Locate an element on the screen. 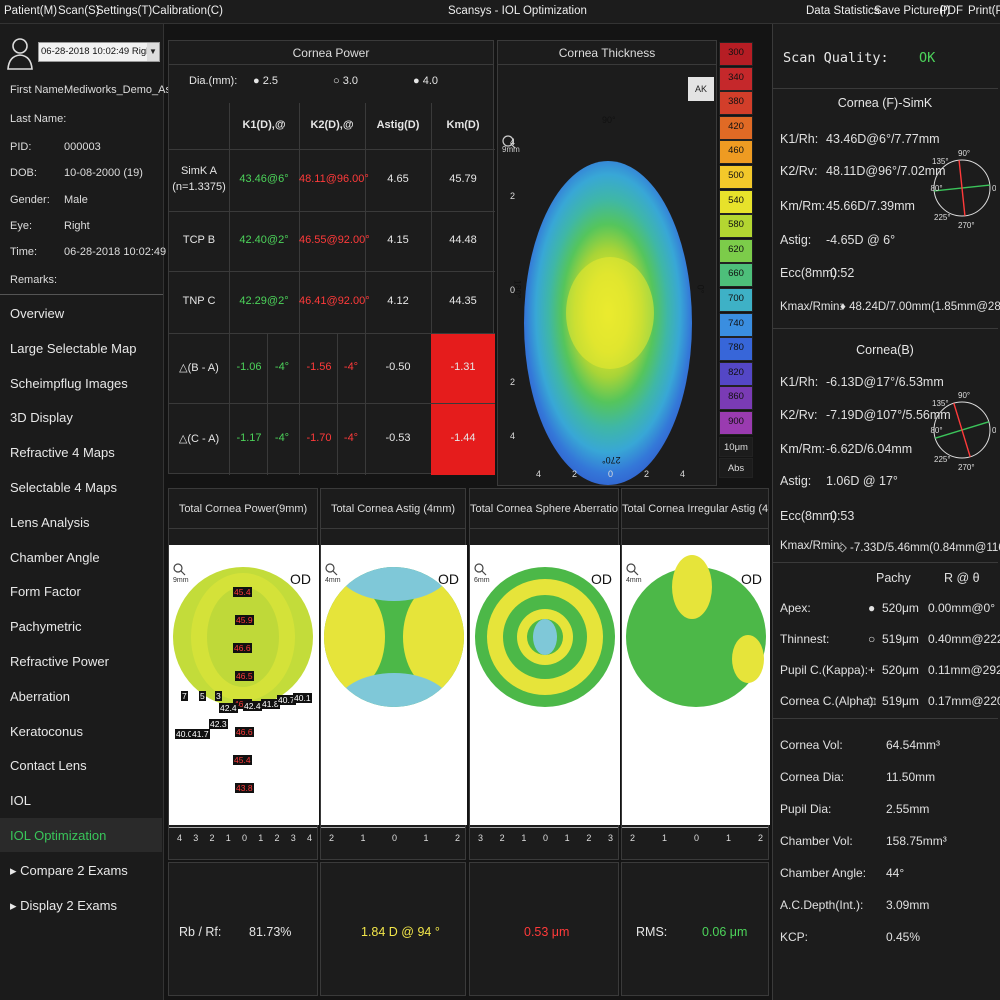  nav-item-3: 3D Display is located at coordinates (81, 417).